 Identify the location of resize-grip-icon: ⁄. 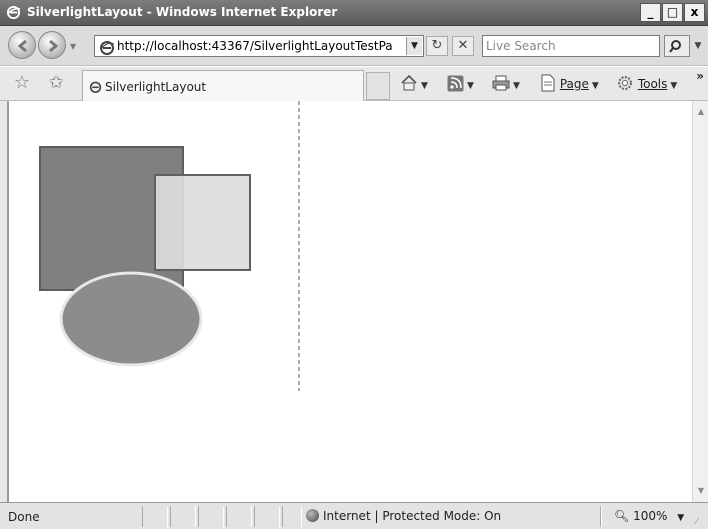
(701, 522).